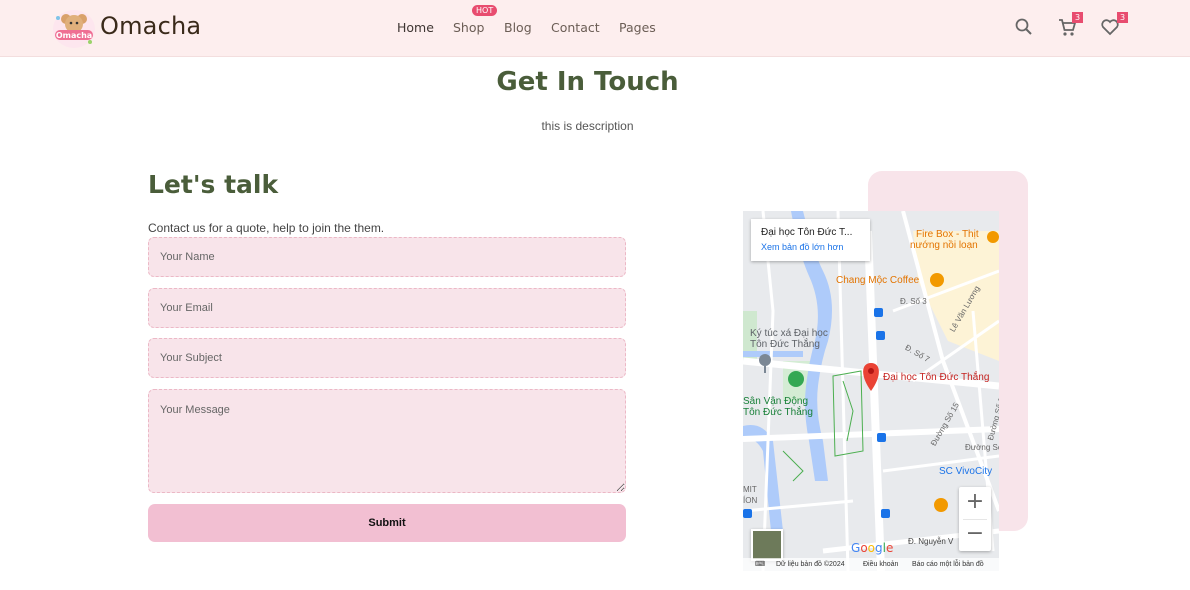 The height and width of the screenshot is (590, 1190). I want to click on page-description: this is description, so click(587, 126).